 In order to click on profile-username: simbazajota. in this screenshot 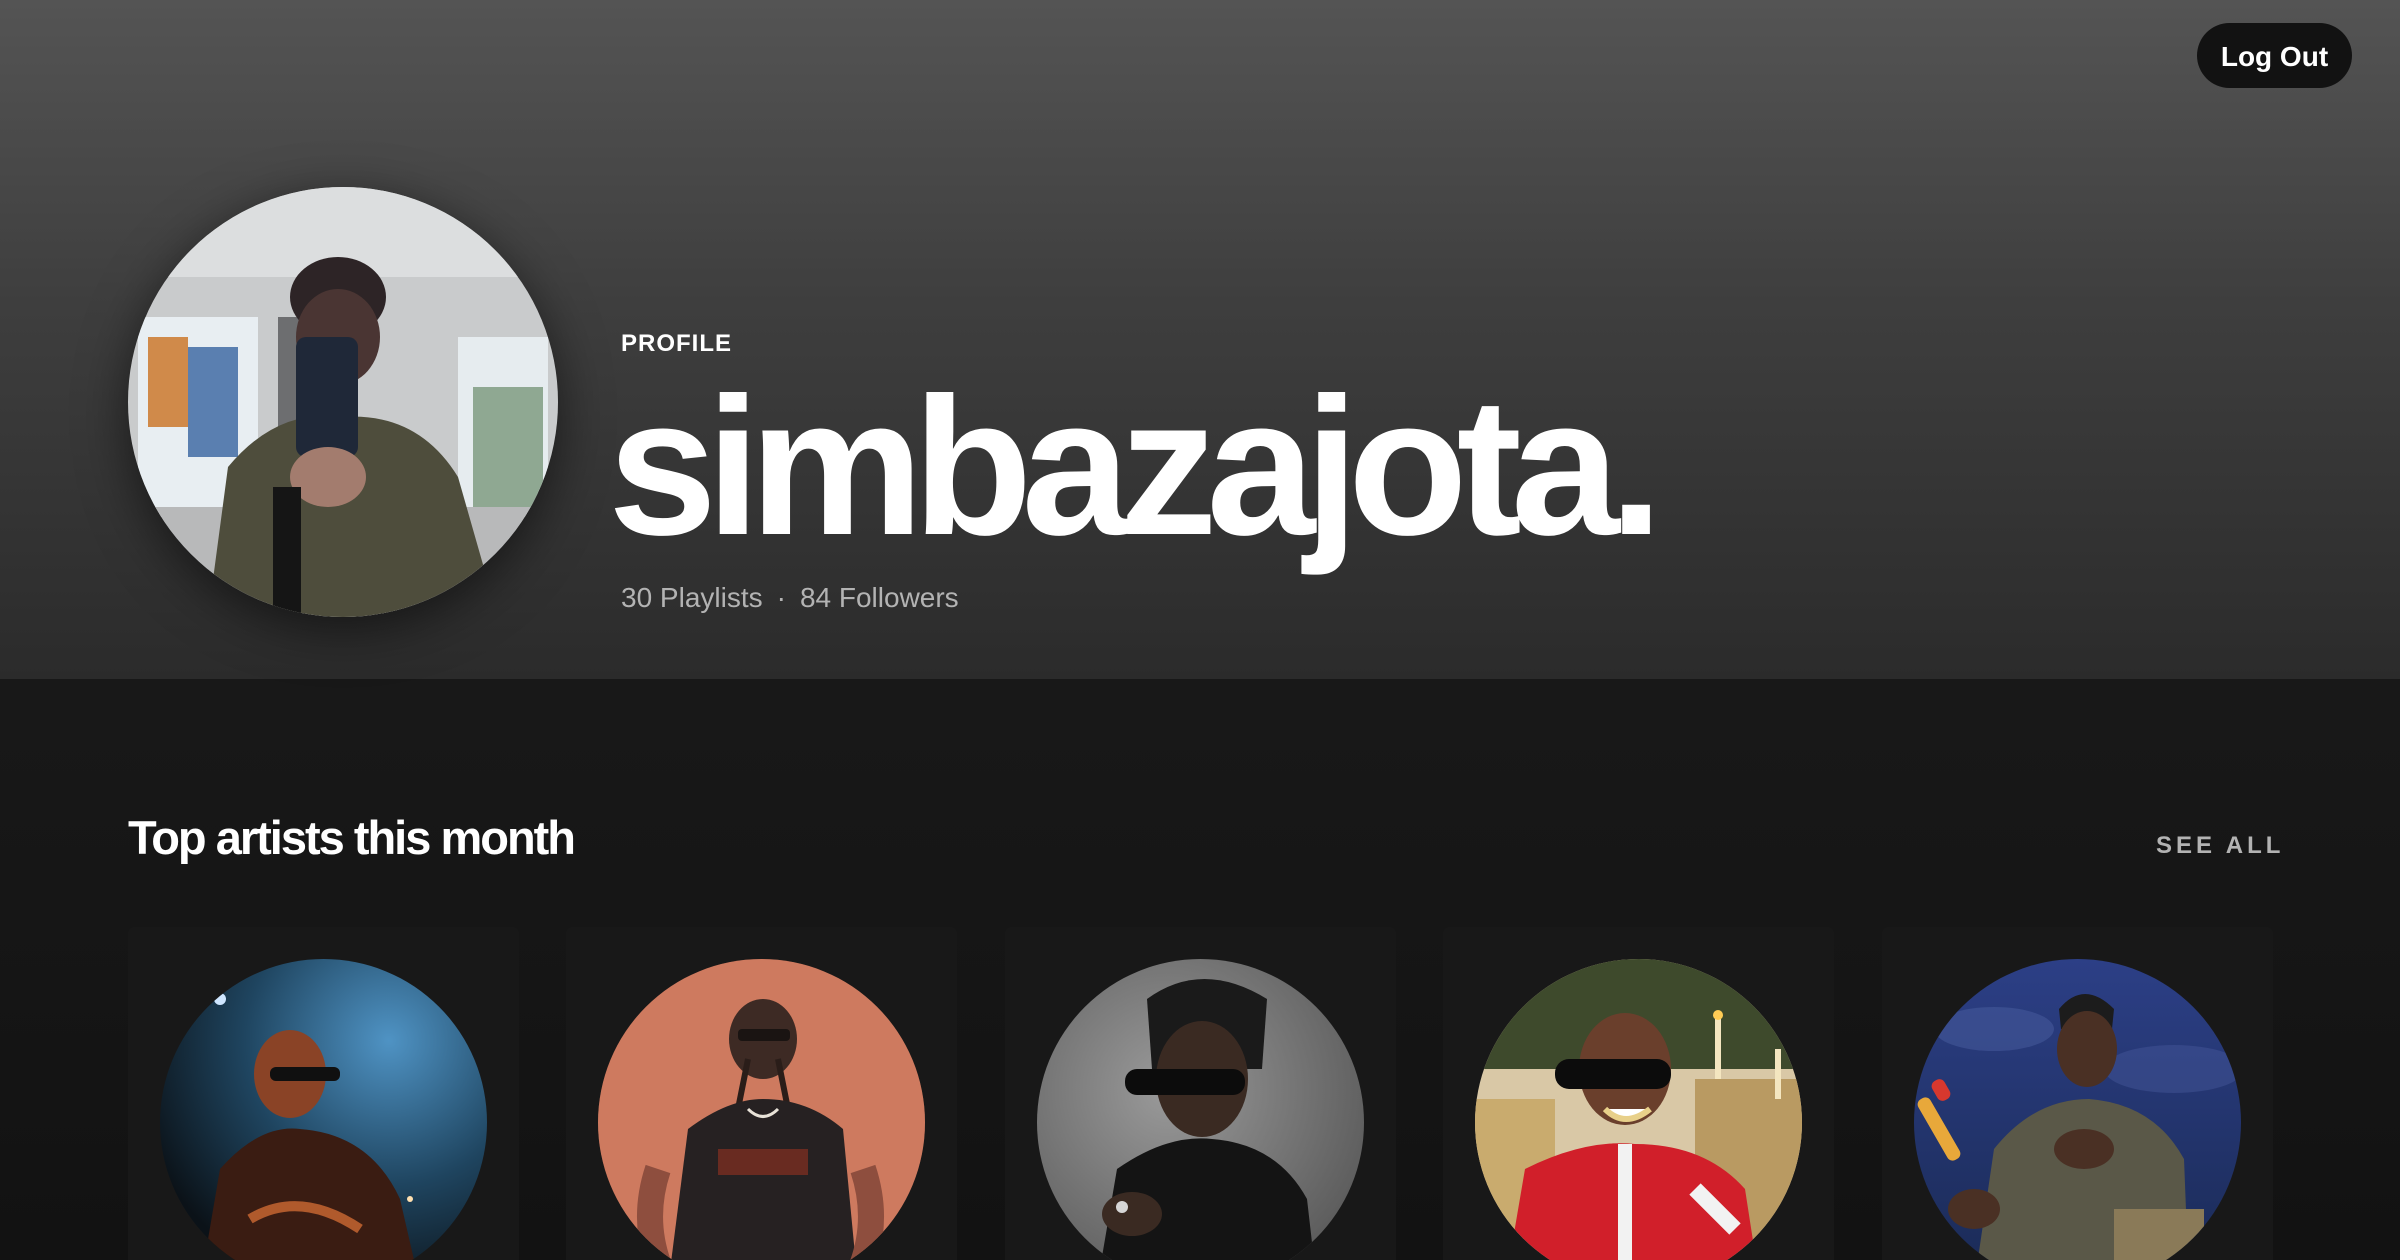, I will do `click(1135, 466)`.